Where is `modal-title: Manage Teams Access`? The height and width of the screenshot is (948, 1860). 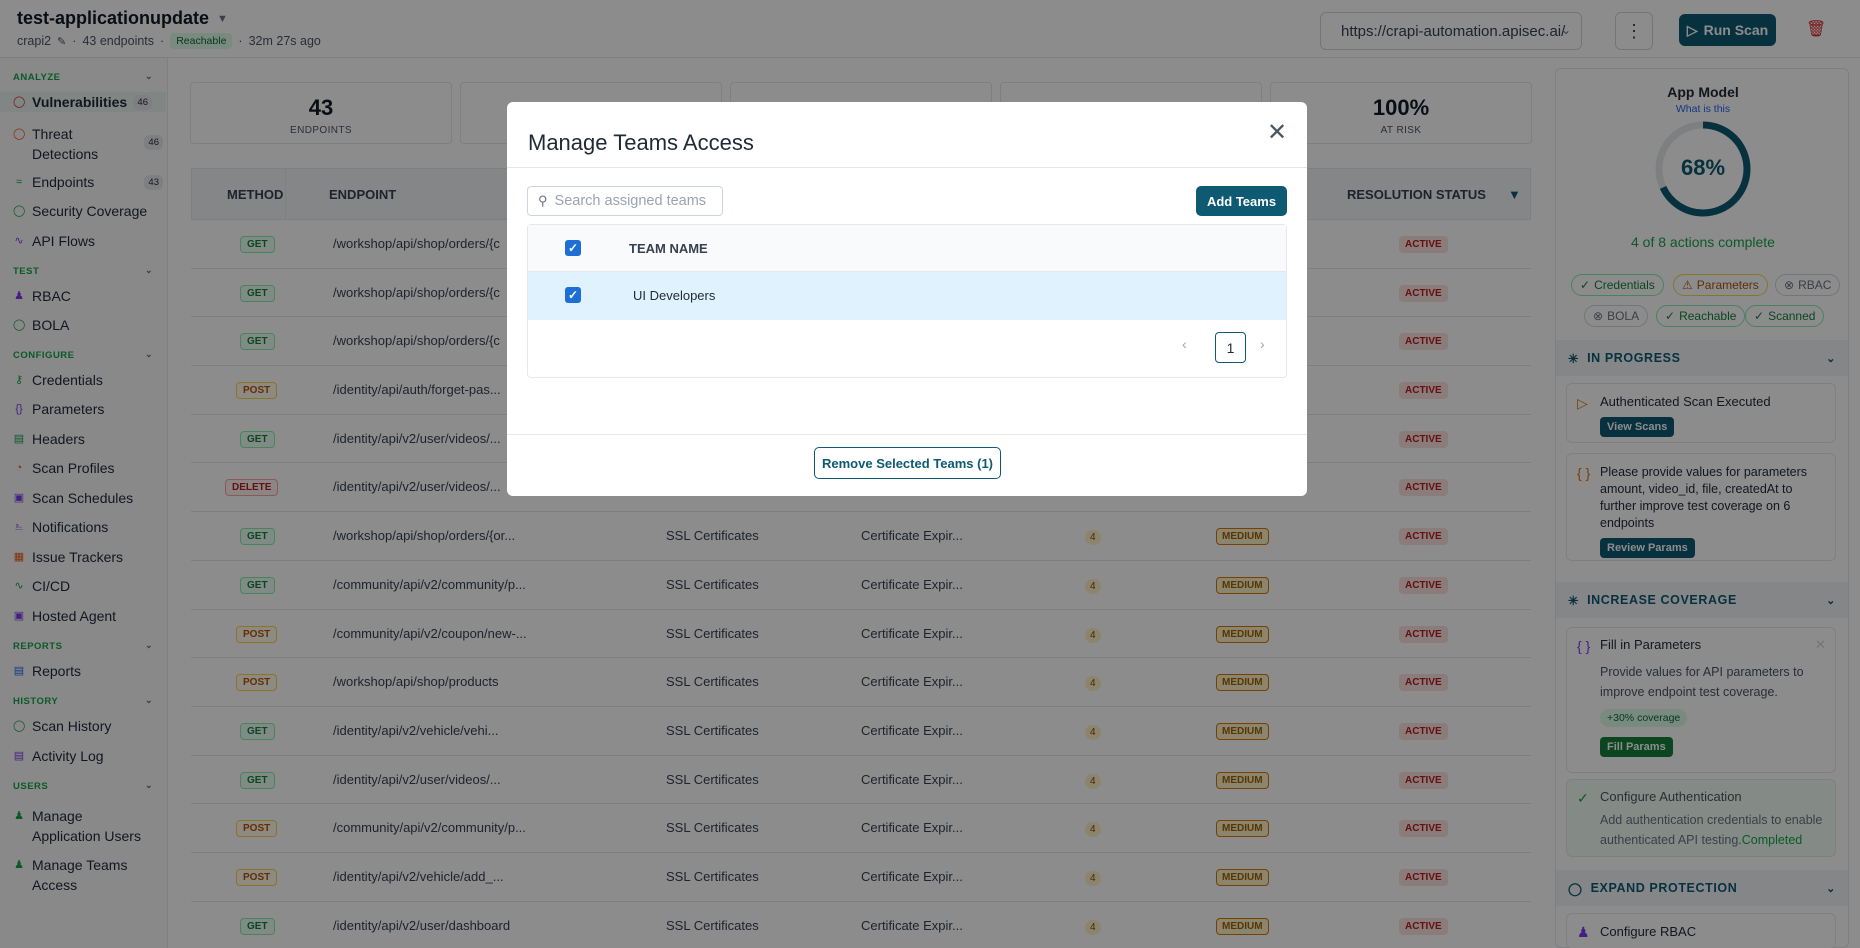
modal-title: Manage Teams Access is located at coordinates (641, 142).